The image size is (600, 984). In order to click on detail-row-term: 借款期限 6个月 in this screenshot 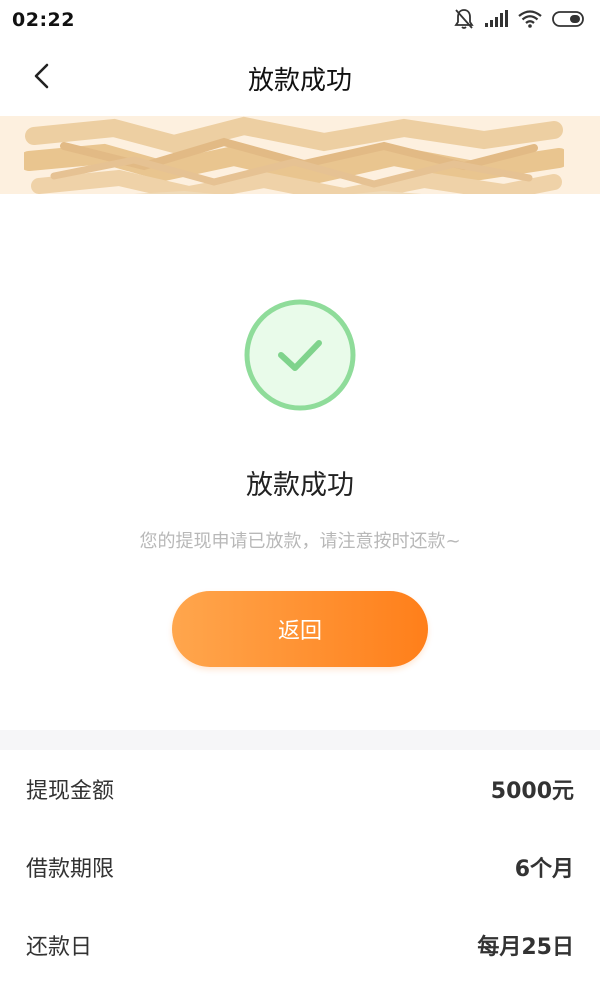, I will do `click(300, 867)`.